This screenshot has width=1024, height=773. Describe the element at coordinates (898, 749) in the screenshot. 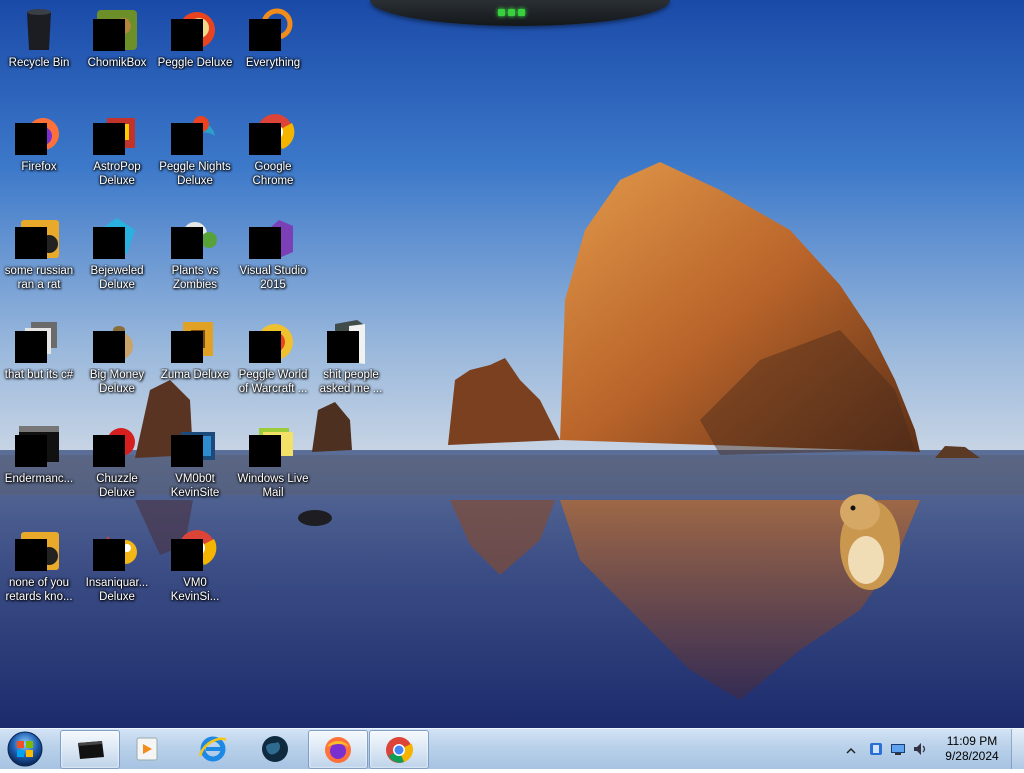

I see `network-icon` at that location.